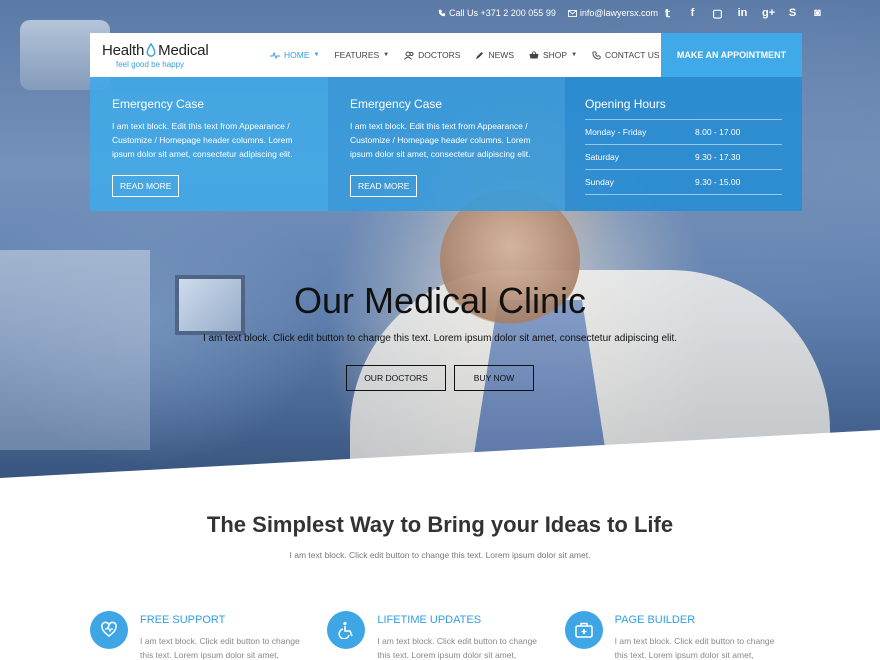 The image size is (880, 660). I want to click on nav-item-doctors: DOCTORS, so click(432, 55).